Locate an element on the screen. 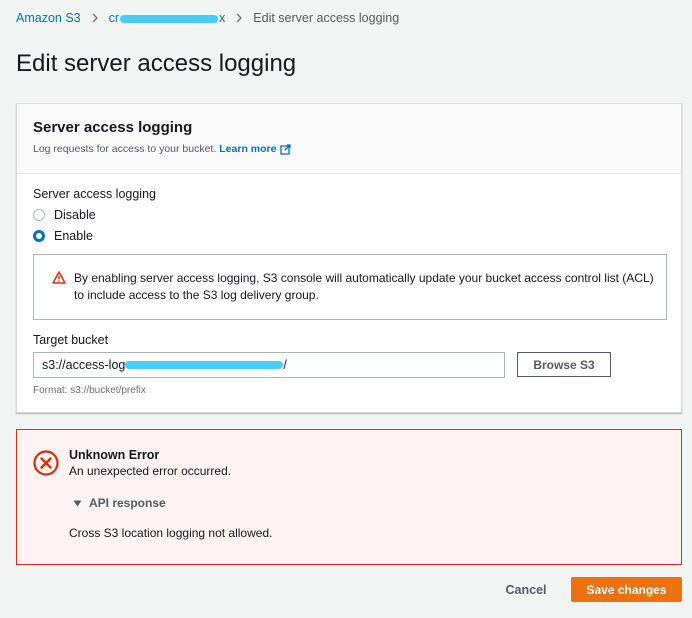  logging-field: Server access logging Disable Enable is located at coordinates (94, 215).